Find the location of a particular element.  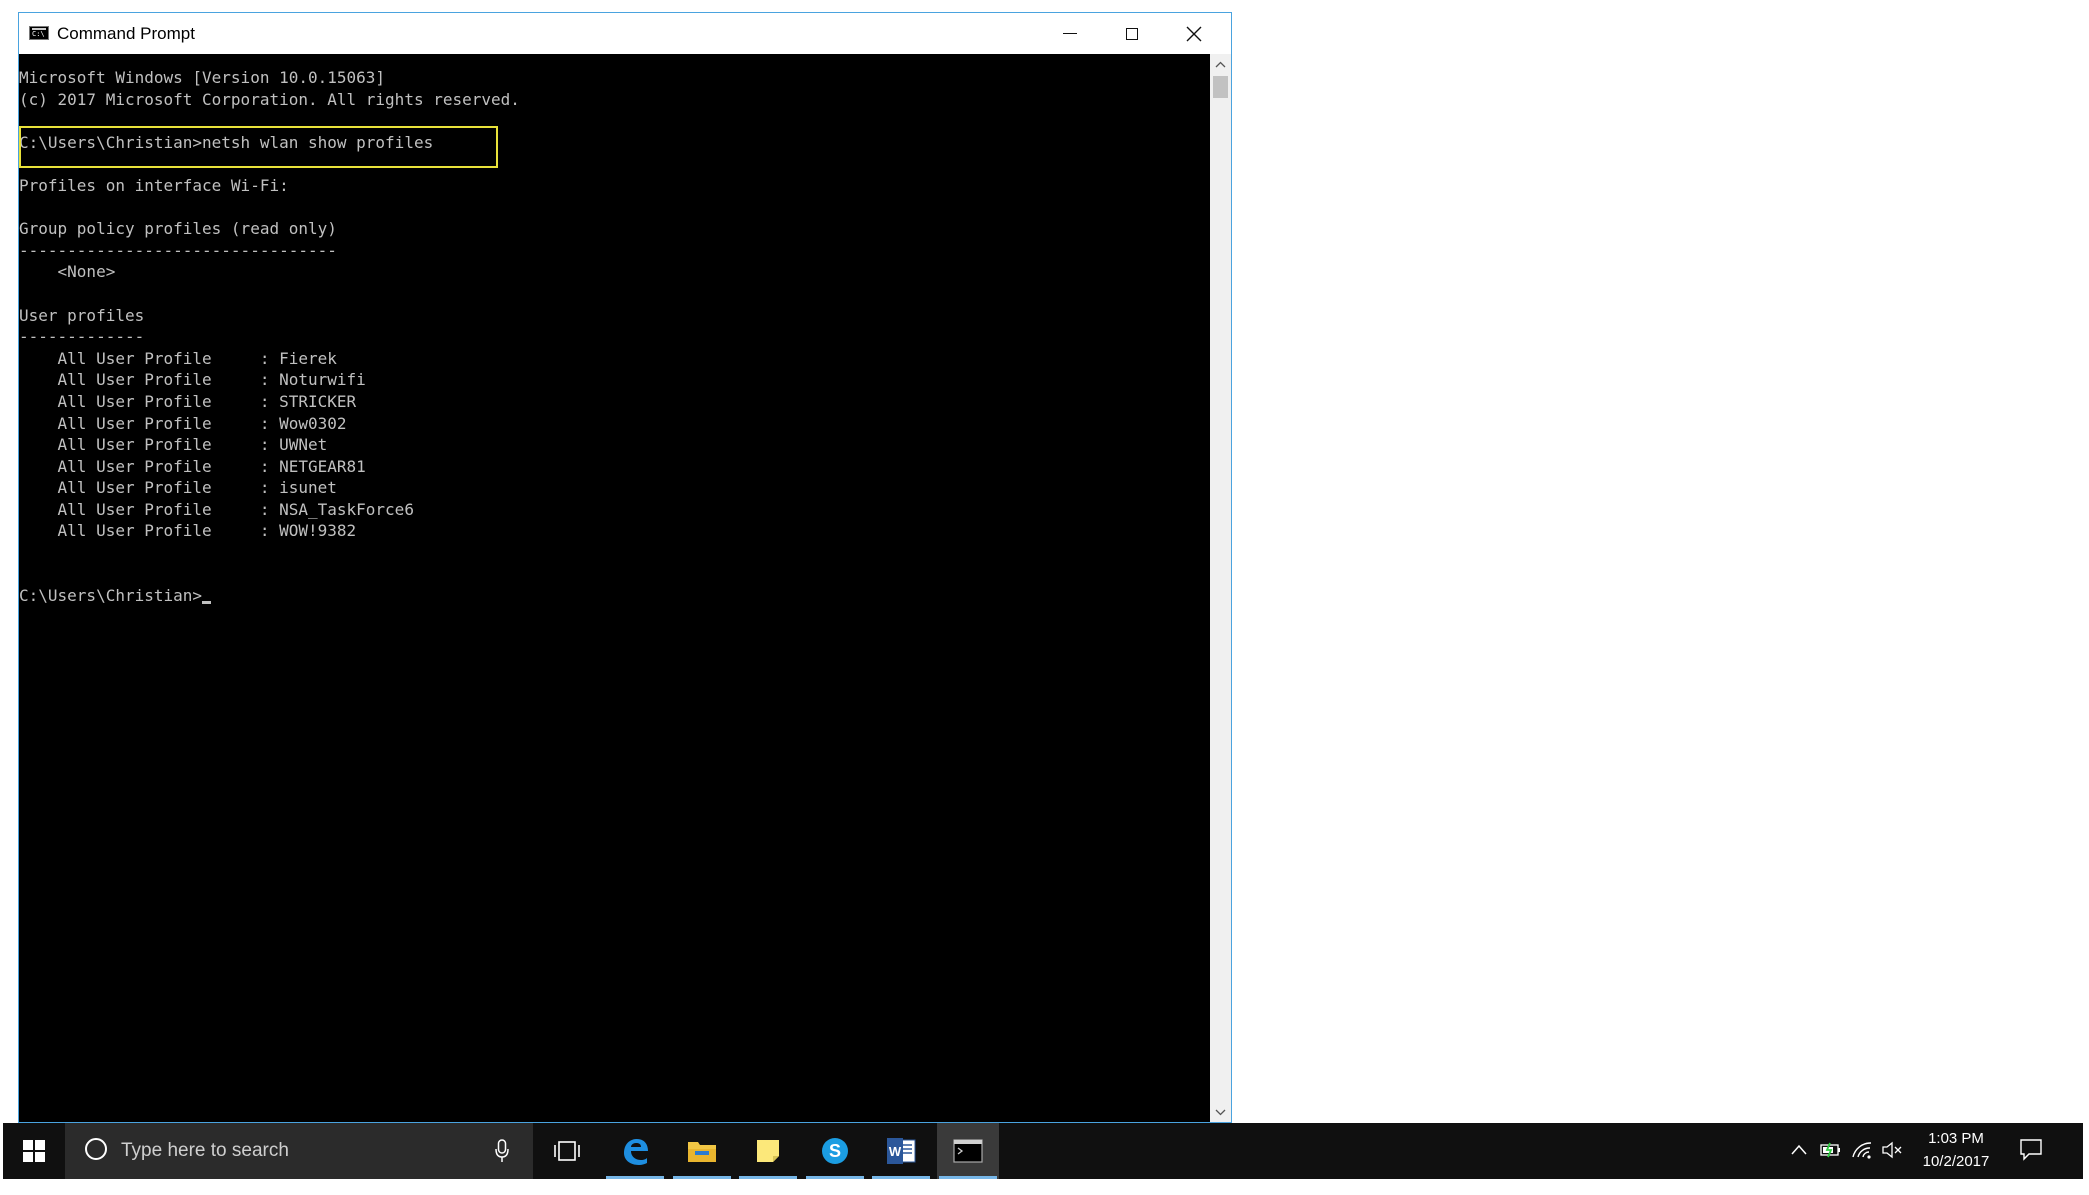

search-input is located at coordinates (286, 1151).